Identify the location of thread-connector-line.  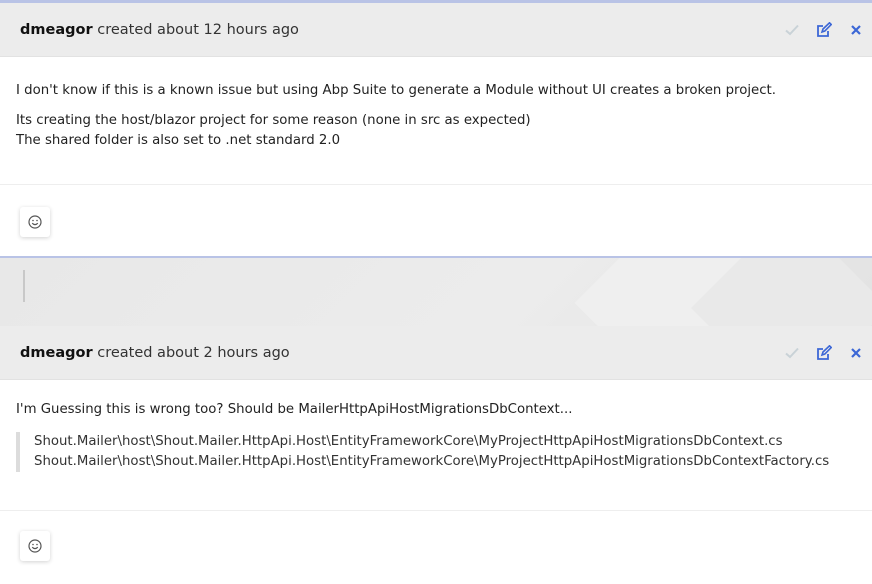
(24, 286).